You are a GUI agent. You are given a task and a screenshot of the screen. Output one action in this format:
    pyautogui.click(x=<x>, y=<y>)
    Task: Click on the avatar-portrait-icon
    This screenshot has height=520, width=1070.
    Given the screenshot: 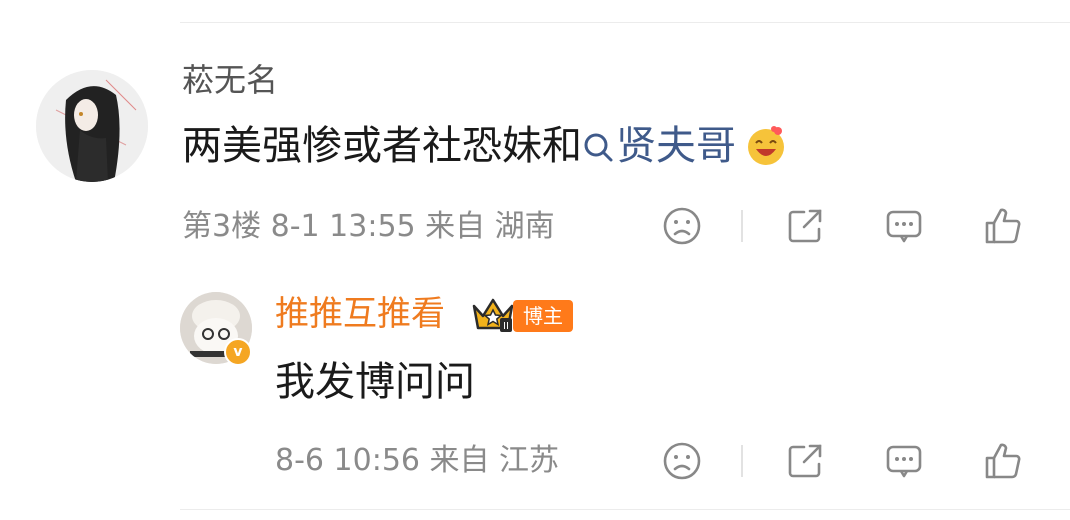 What is the action you would take?
    pyautogui.click(x=92, y=126)
    